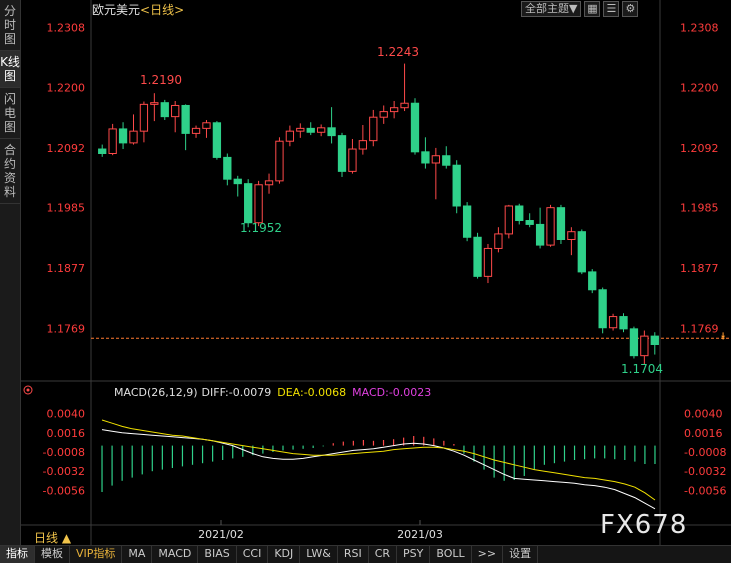  What do you see at coordinates (521, 554) in the screenshot?
I see `toolbar-item-14: 设置` at bounding box center [521, 554].